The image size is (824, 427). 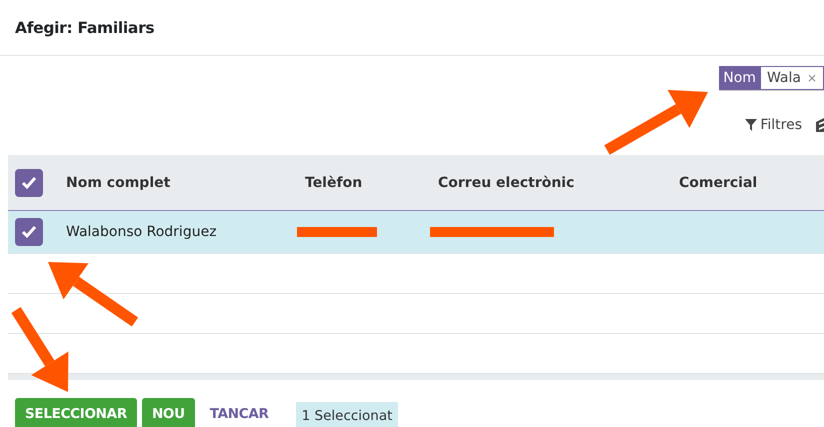 I want to click on filters-button: Filtres, so click(x=773, y=125).